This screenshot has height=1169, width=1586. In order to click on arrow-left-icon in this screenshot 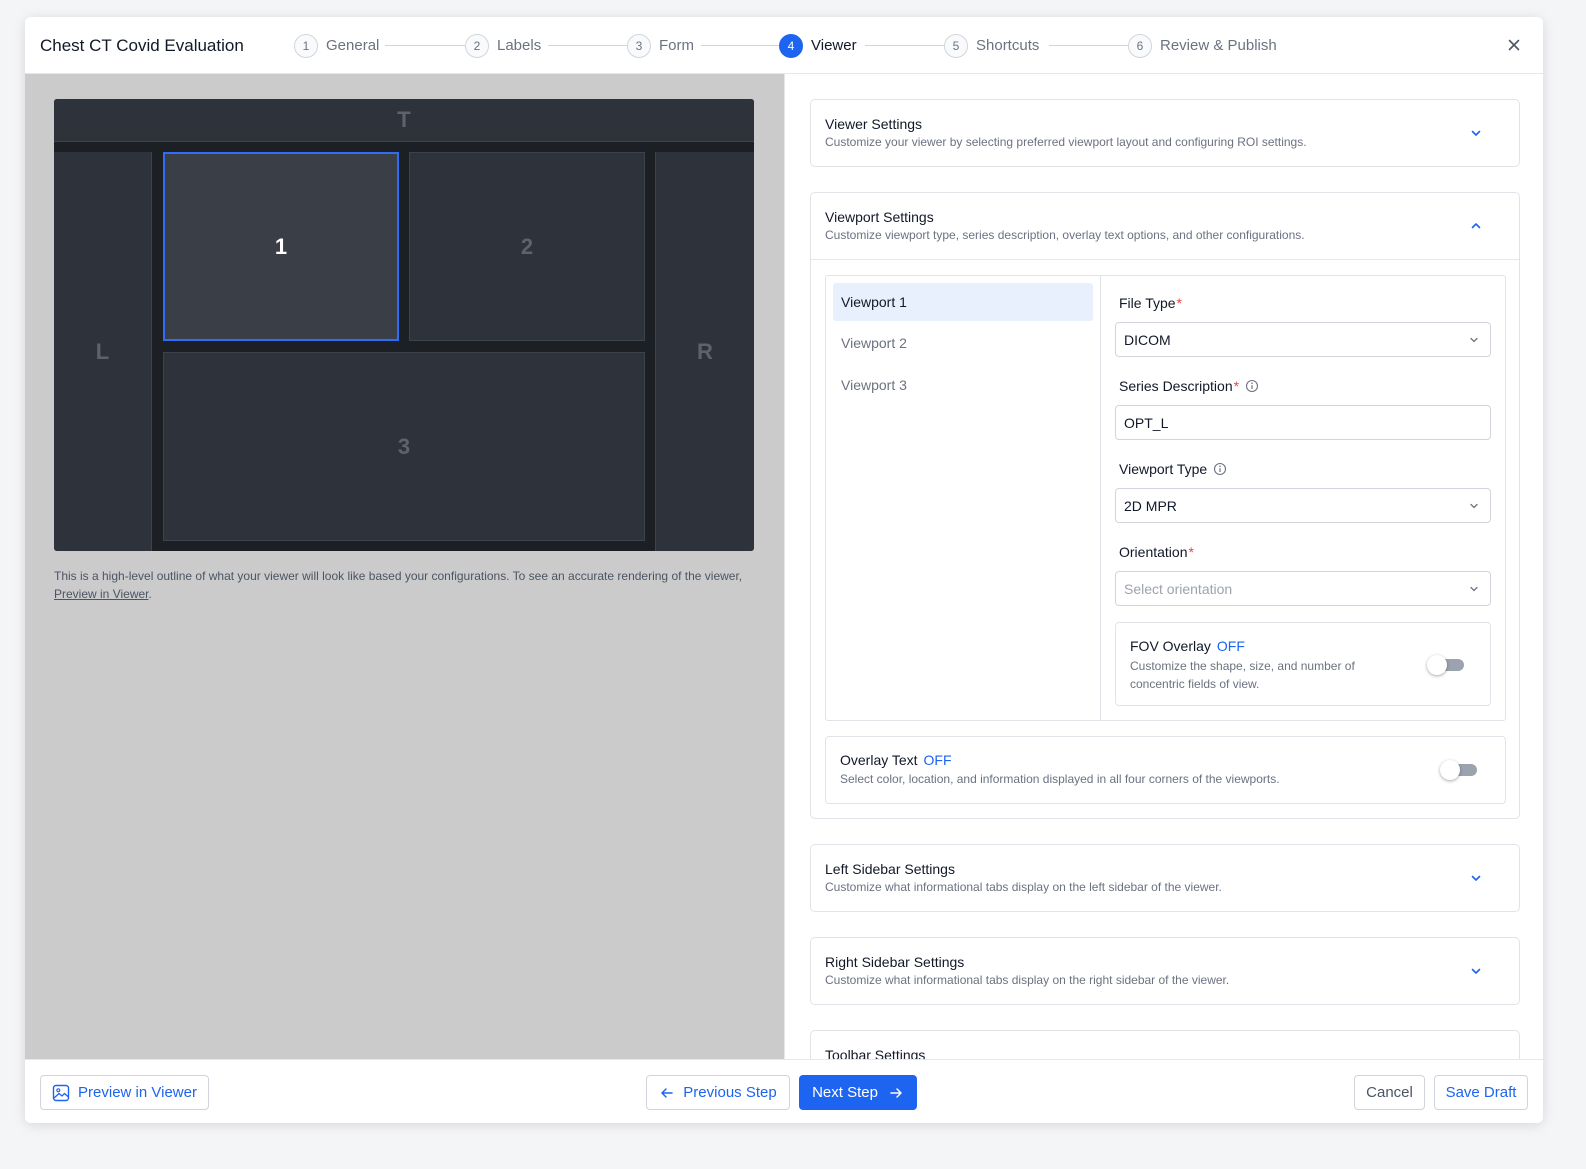, I will do `click(667, 1092)`.